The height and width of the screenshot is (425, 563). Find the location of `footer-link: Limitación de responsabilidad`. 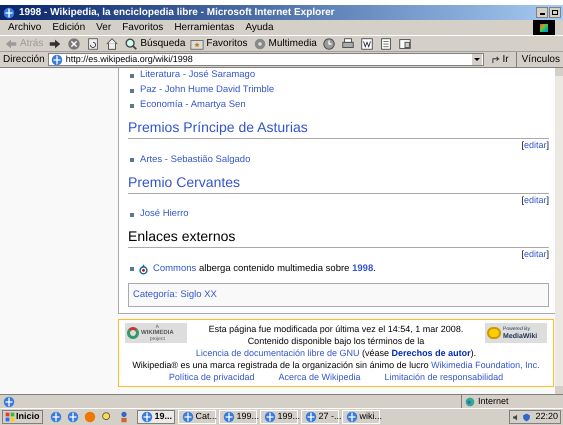

footer-link: Limitación de responsabilidad is located at coordinates (444, 376).